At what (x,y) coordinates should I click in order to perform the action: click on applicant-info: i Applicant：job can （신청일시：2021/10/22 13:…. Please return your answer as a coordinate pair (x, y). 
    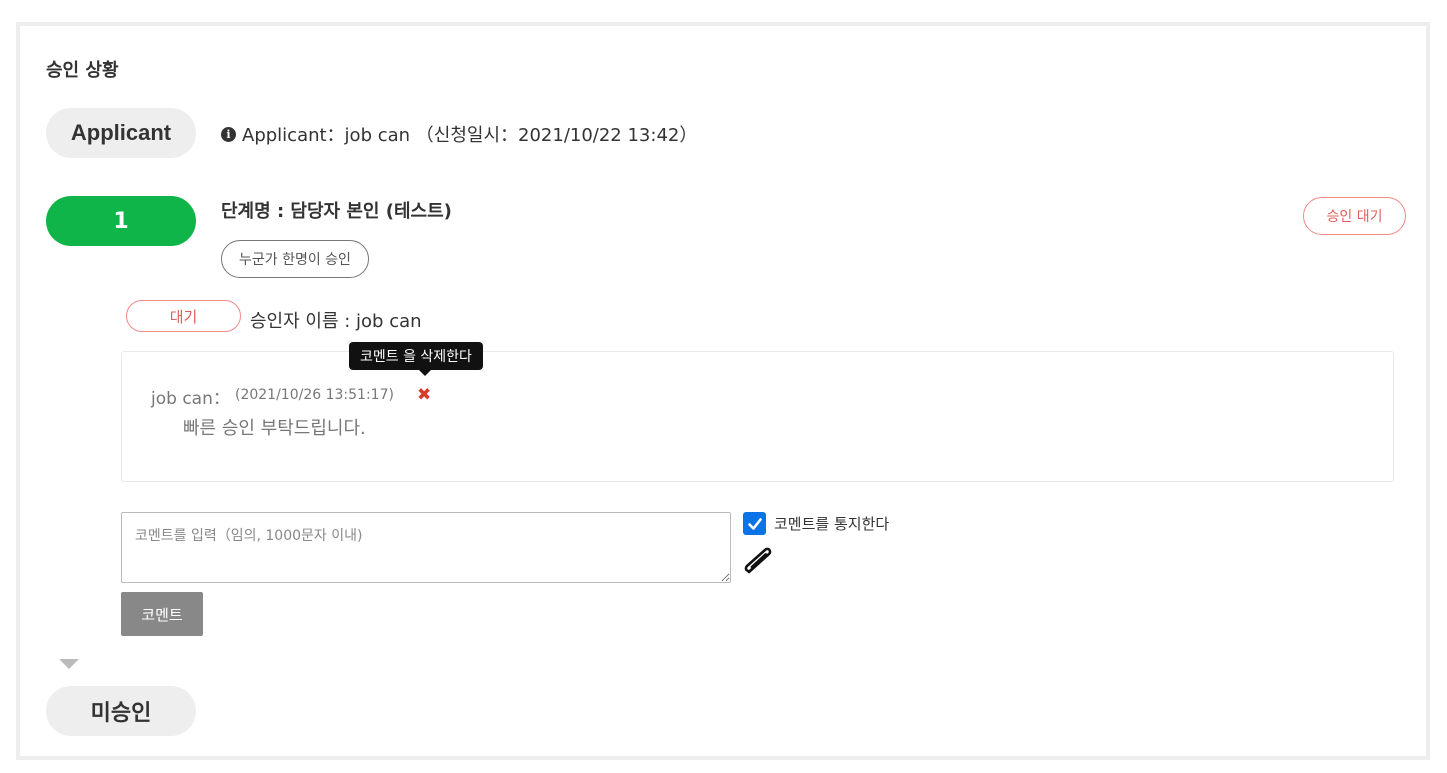
    Looking at the image, I should click on (459, 134).